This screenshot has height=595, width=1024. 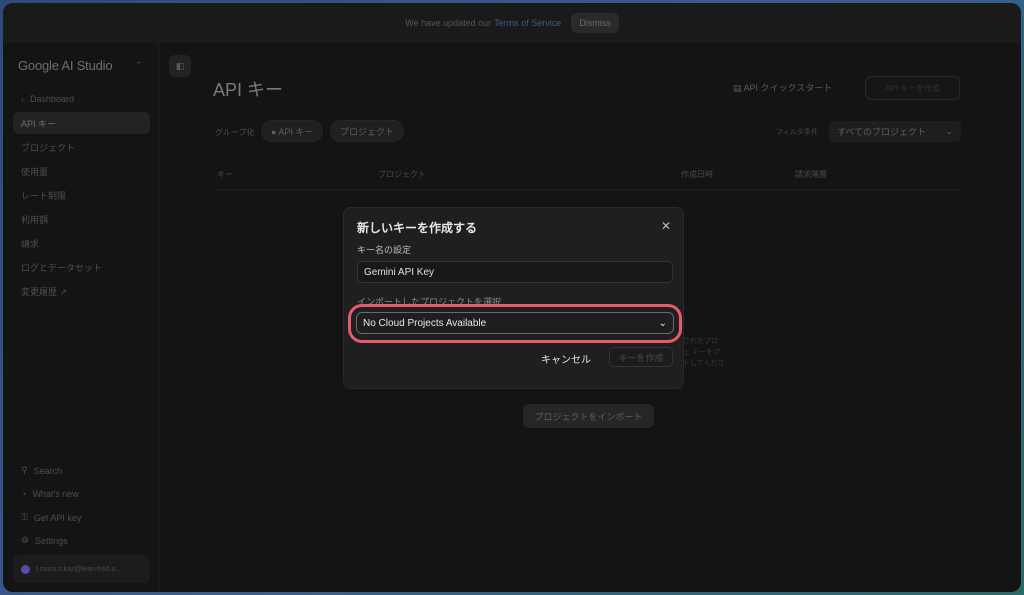 I want to click on group-chip-project: プロジェクト, so click(x=367, y=131).